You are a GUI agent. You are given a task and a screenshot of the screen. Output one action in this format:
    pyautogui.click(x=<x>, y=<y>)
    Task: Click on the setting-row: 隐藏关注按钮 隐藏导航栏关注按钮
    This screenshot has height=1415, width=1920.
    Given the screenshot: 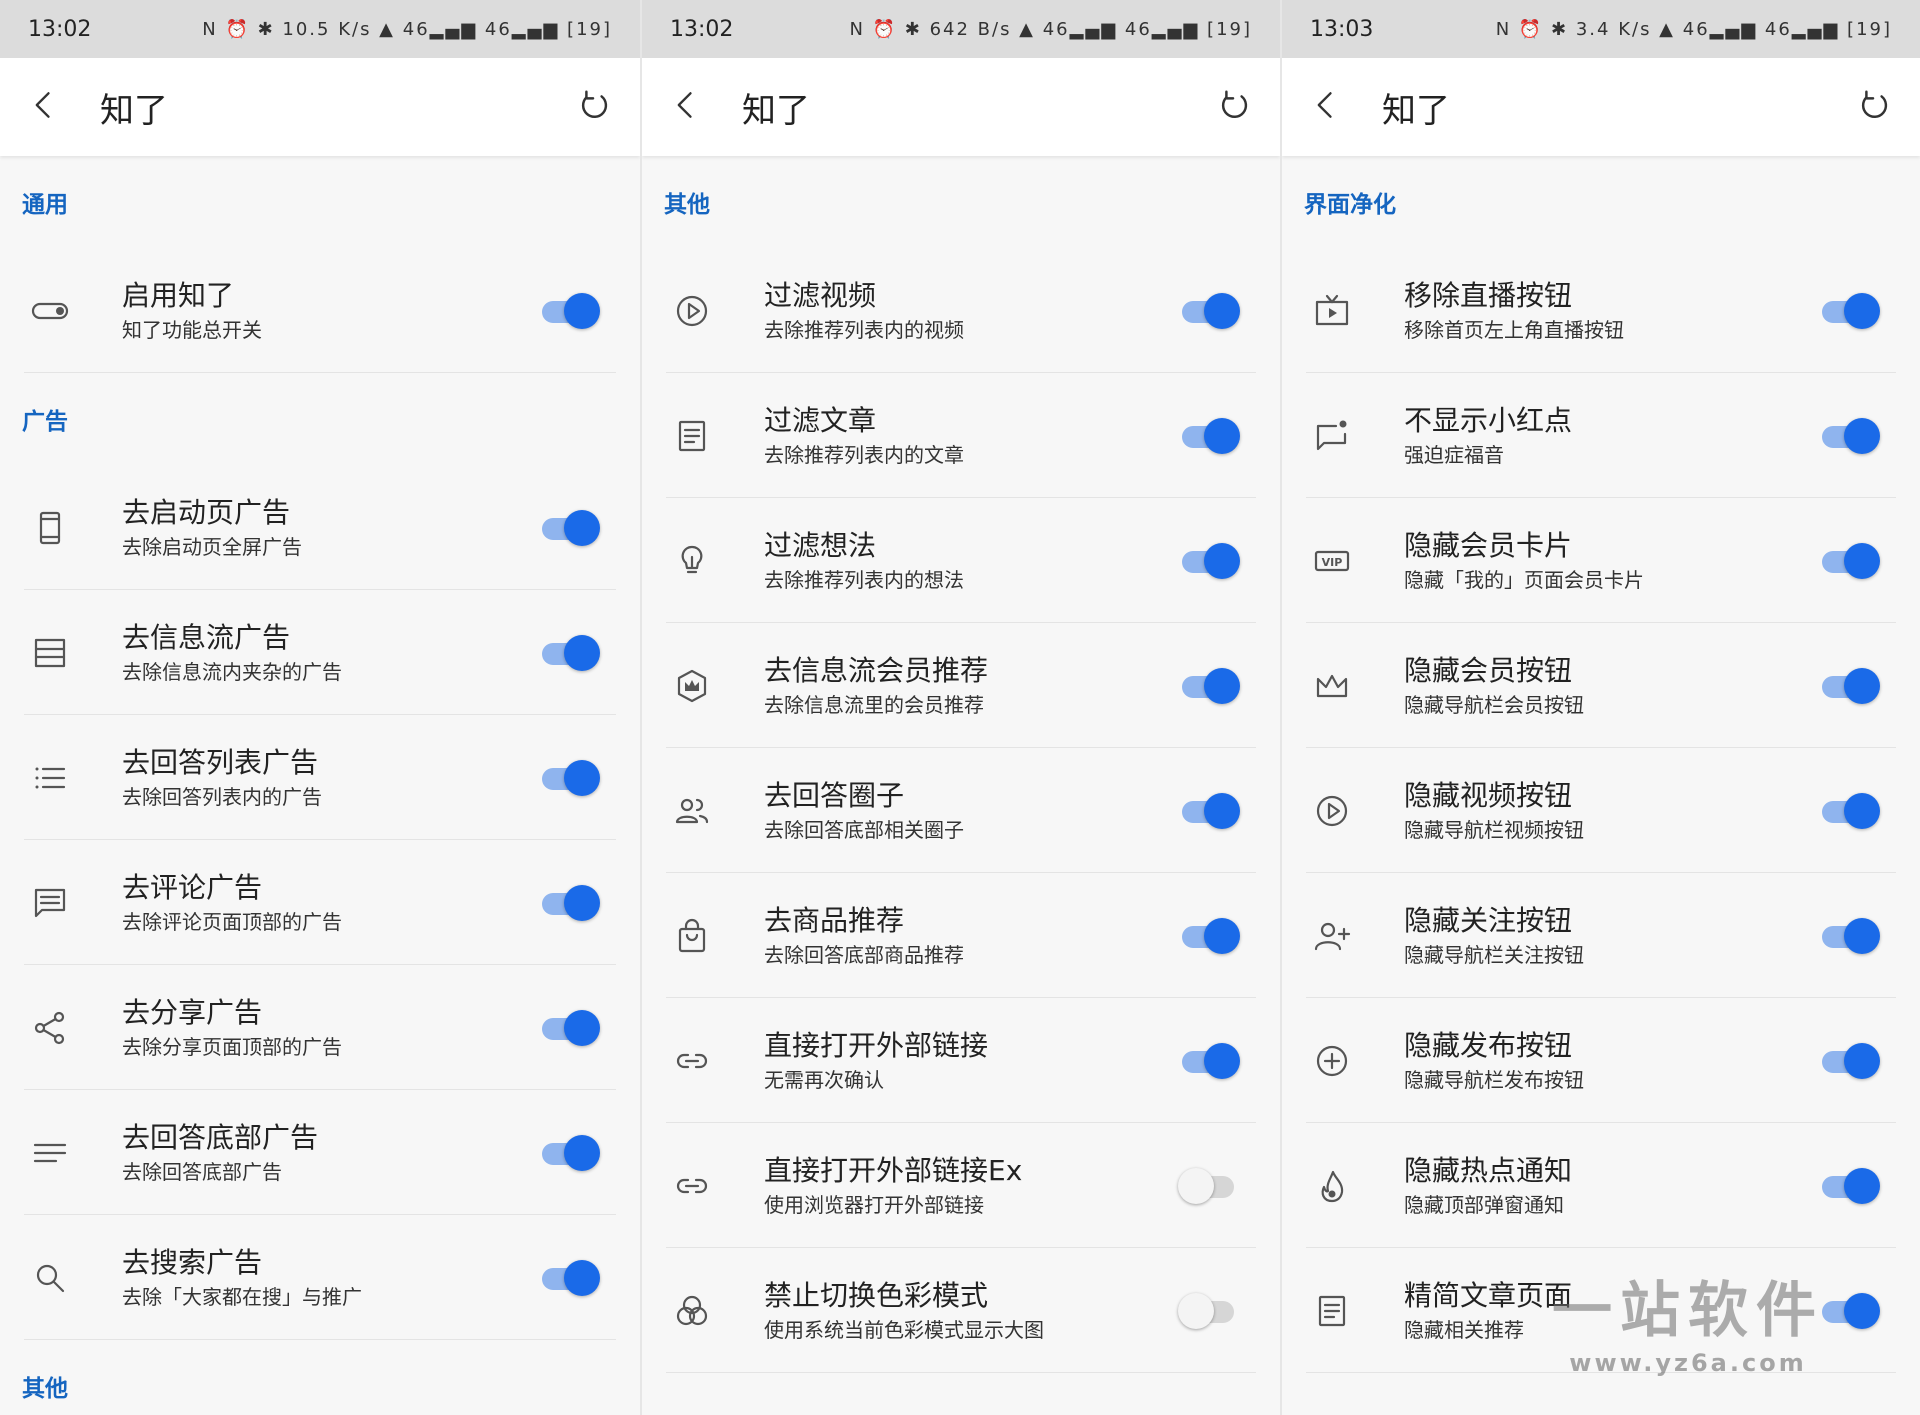 What is the action you would take?
    pyautogui.click(x=1601, y=935)
    